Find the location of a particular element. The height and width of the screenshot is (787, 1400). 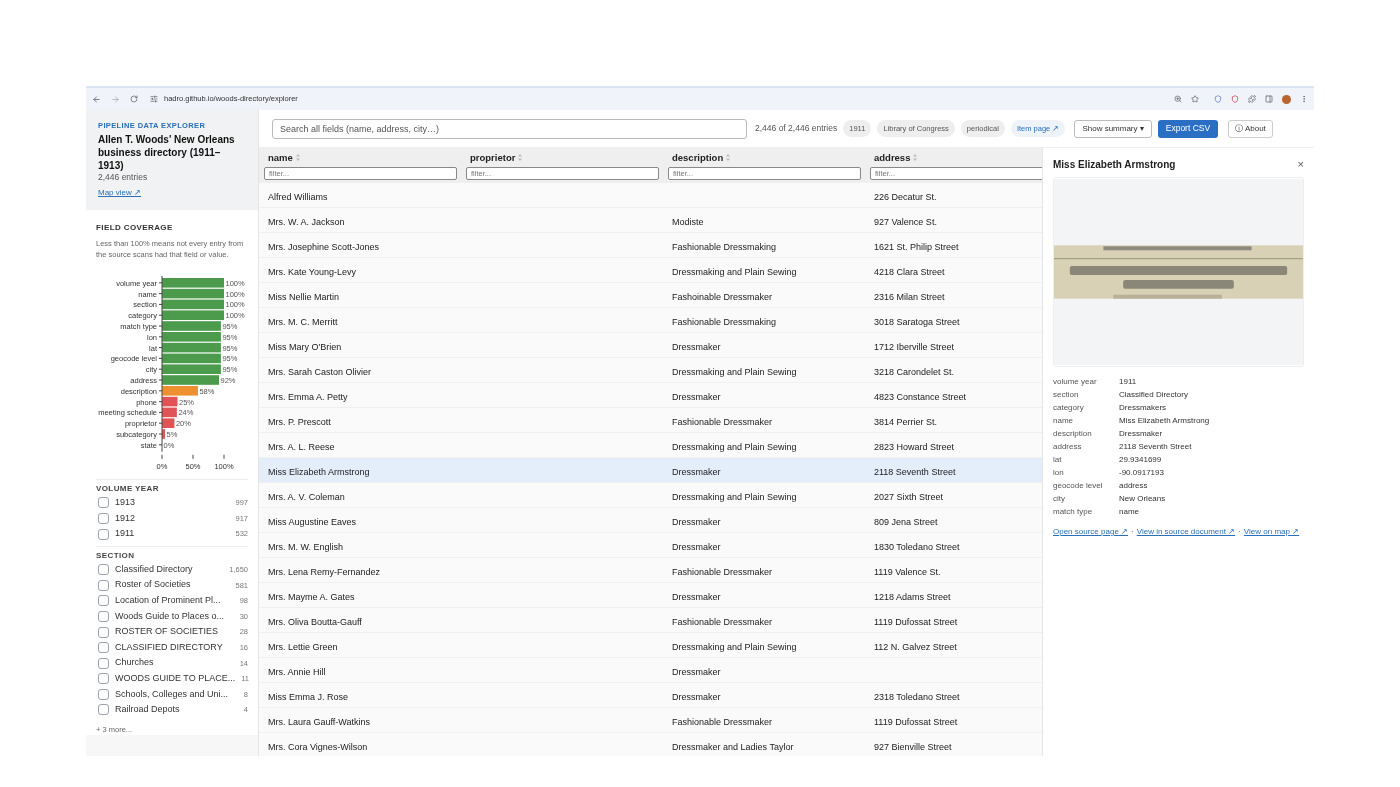

facet-option: 1913 is located at coordinates (125, 503).